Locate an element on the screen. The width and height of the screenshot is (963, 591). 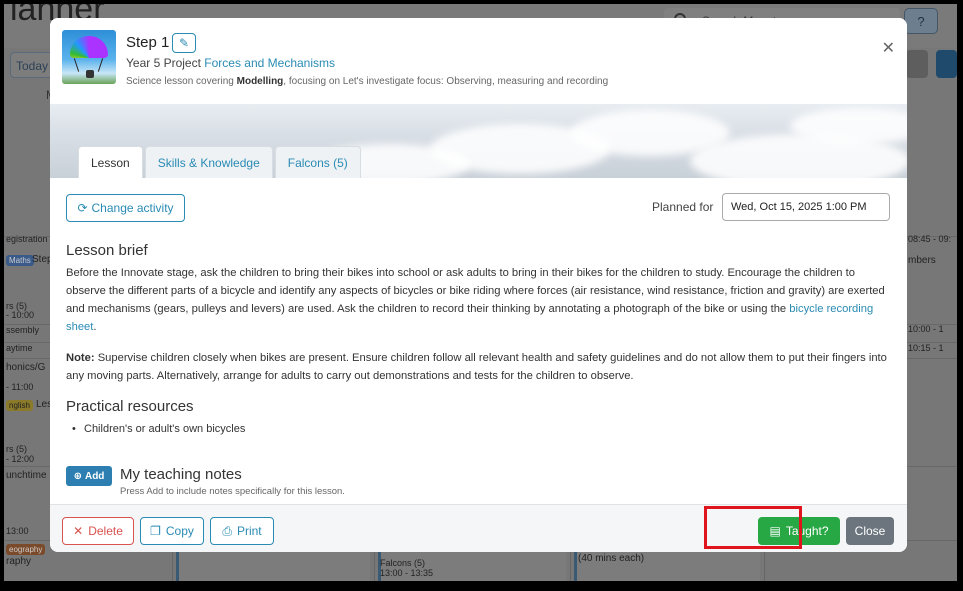
bg-label: 13:00 - 13:35 is located at coordinates (407, 573).